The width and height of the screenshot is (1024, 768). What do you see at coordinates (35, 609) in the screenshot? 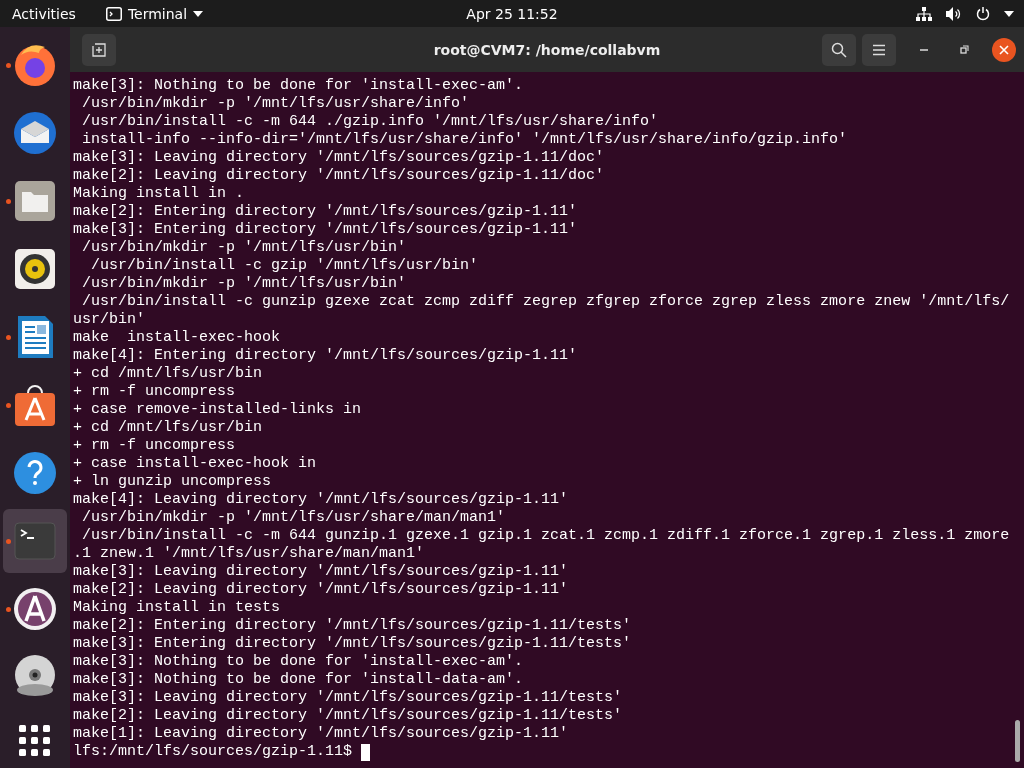
I see `app-icon` at bounding box center [35, 609].